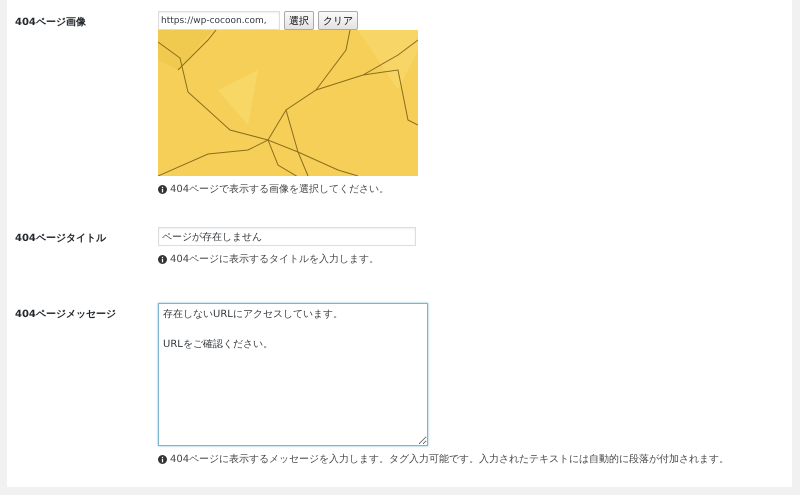  Describe the element at coordinates (219, 20) in the screenshot. I see `url-field: https://wp-cocoon.com,` at that location.